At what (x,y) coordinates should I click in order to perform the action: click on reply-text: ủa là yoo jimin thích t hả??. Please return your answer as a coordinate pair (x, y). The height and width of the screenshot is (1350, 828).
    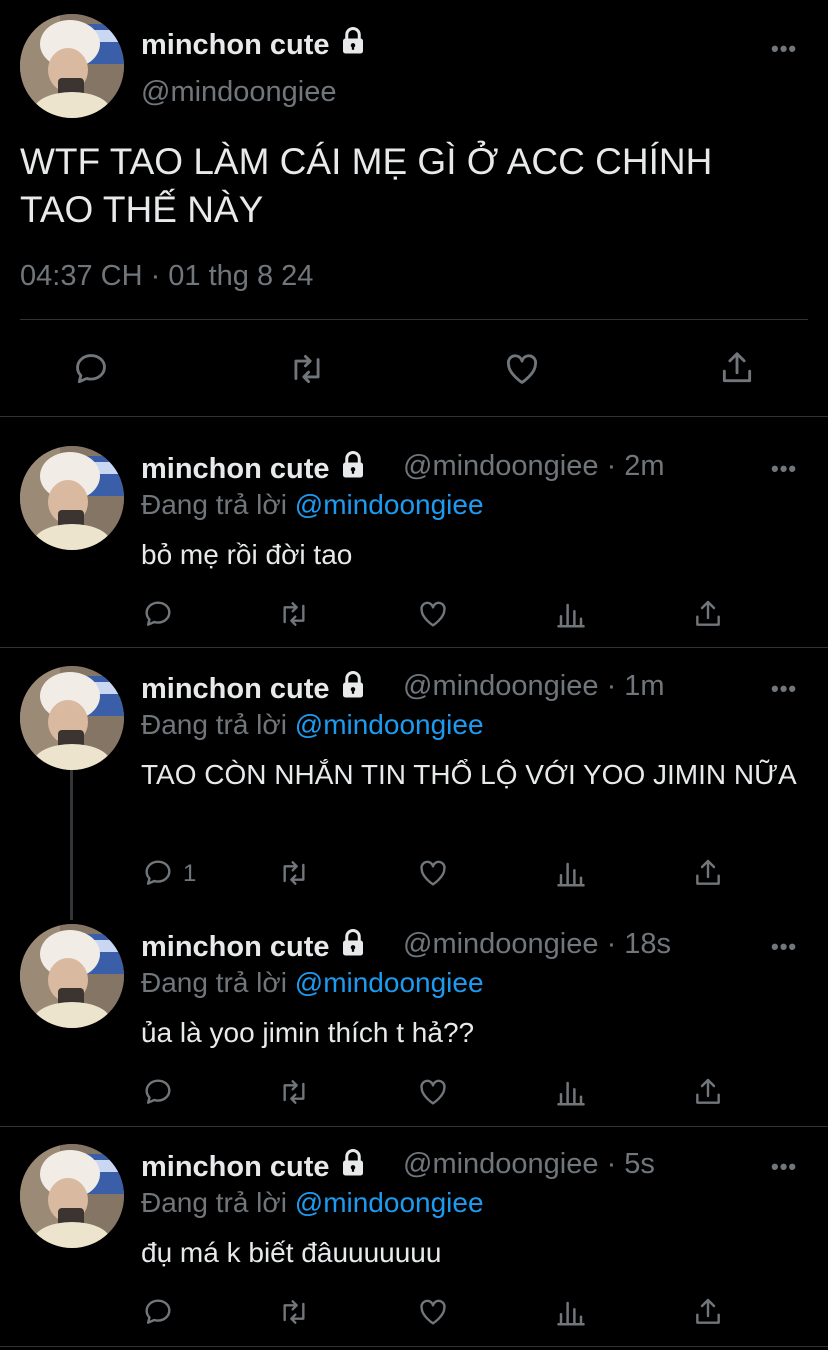
    Looking at the image, I should click on (308, 1032).